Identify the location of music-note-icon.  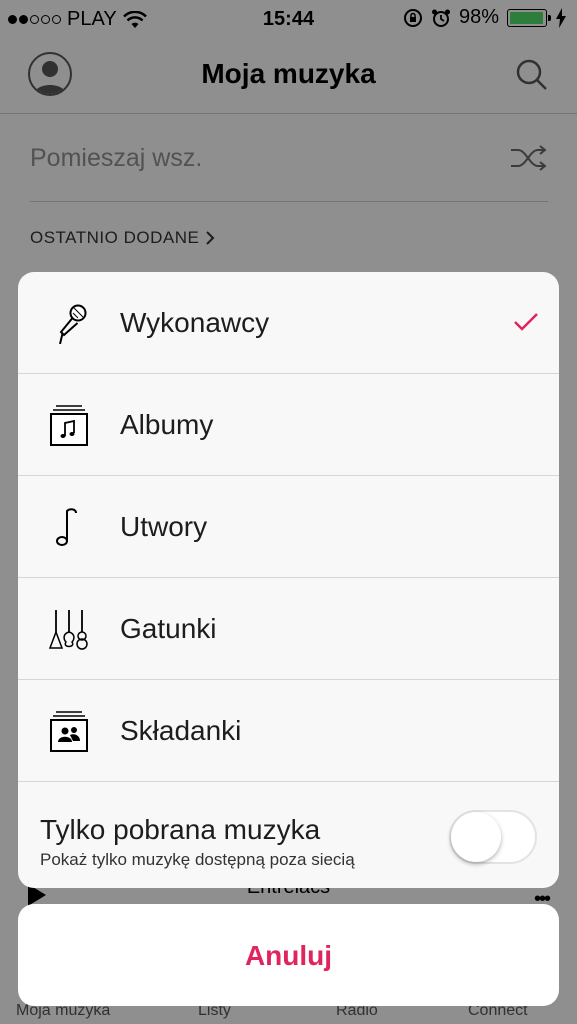
(66, 527).